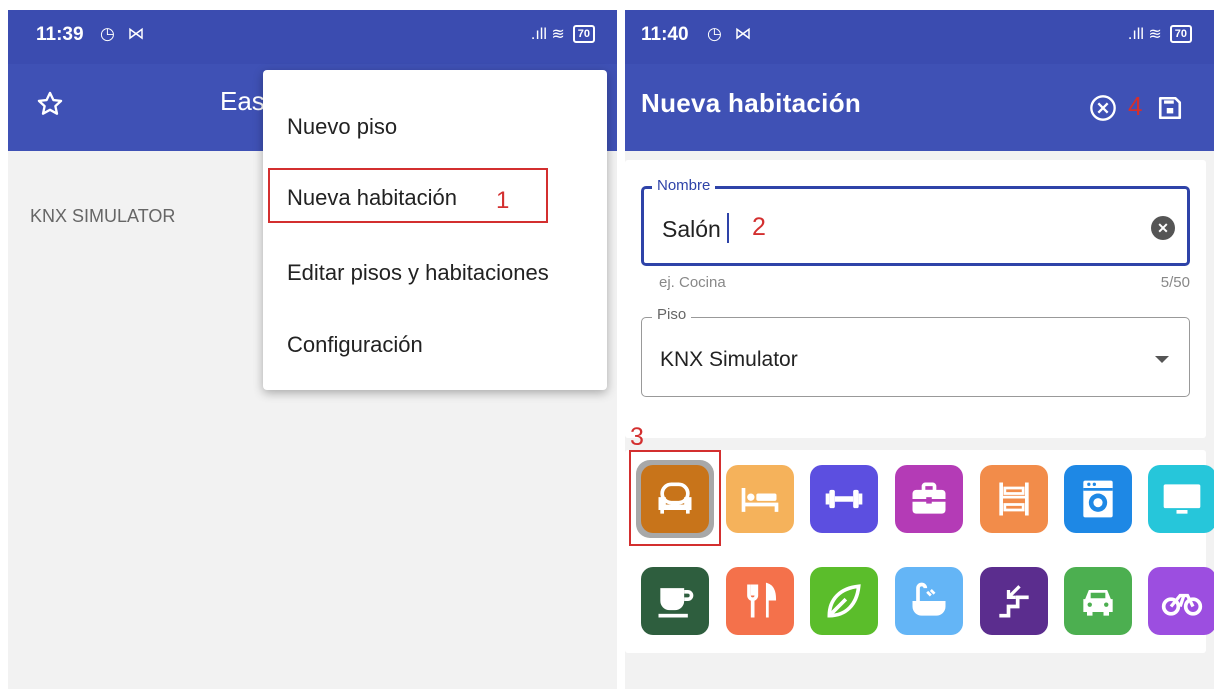 Image resolution: width=1214 pixels, height=689 pixels. What do you see at coordinates (672, 314) in the screenshot?
I see `floor-select-label: Piso` at bounding box center [672, 314].